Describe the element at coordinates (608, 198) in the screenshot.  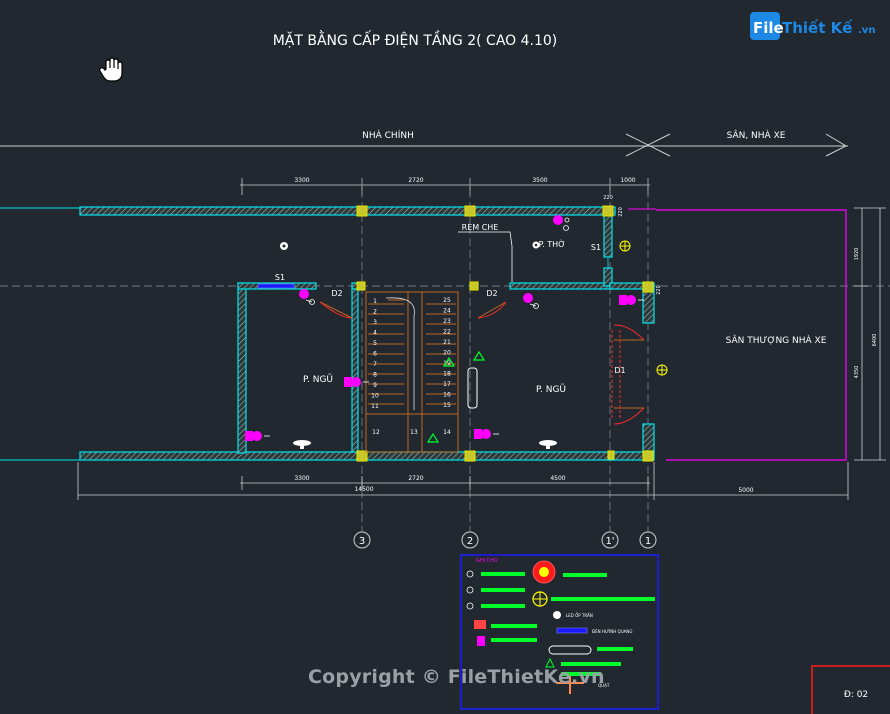
I see `dim-small-1: 220` at that location.